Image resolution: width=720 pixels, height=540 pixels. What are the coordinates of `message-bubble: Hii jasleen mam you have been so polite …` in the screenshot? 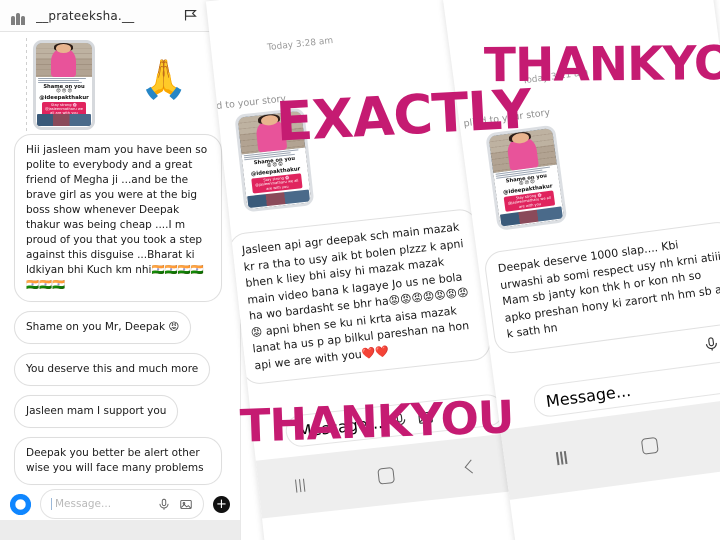 It's located at (118, 218).